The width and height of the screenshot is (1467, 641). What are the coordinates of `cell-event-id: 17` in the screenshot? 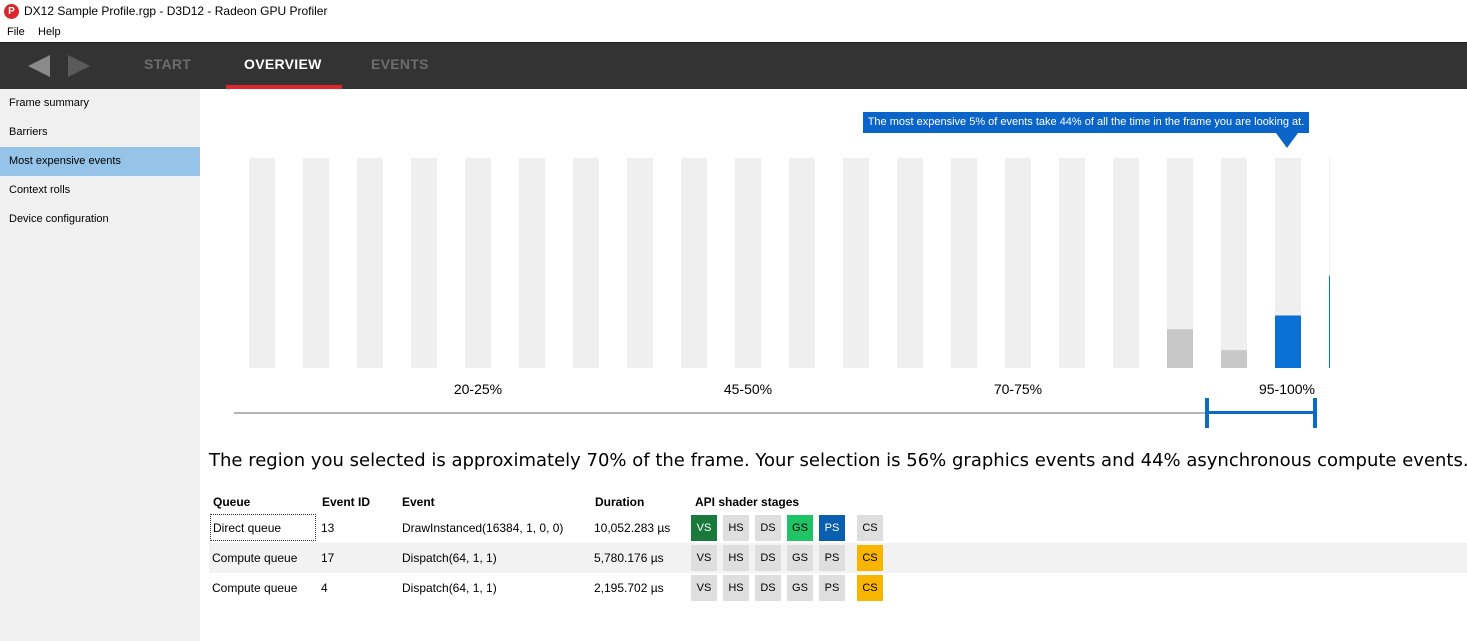 It's located at (328, 558).